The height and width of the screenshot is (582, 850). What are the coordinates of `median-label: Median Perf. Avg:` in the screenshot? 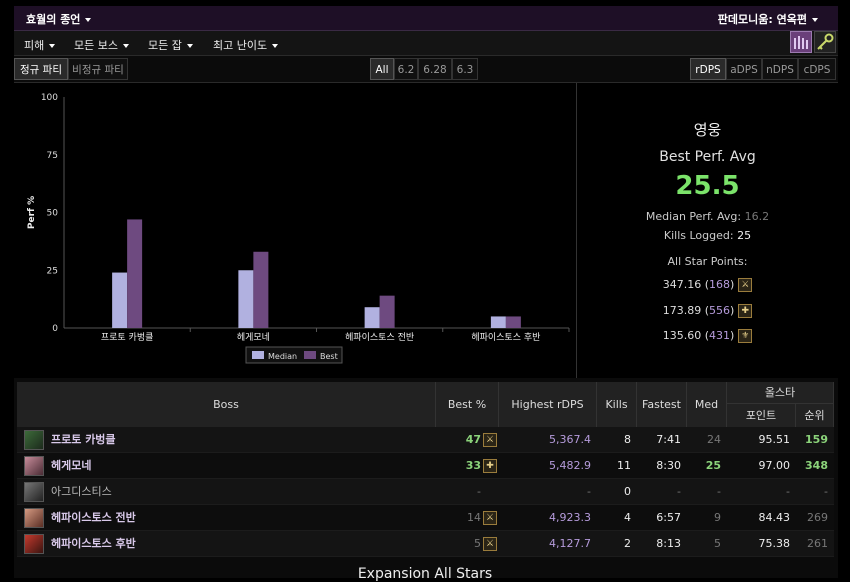 It's located at (693, 216).